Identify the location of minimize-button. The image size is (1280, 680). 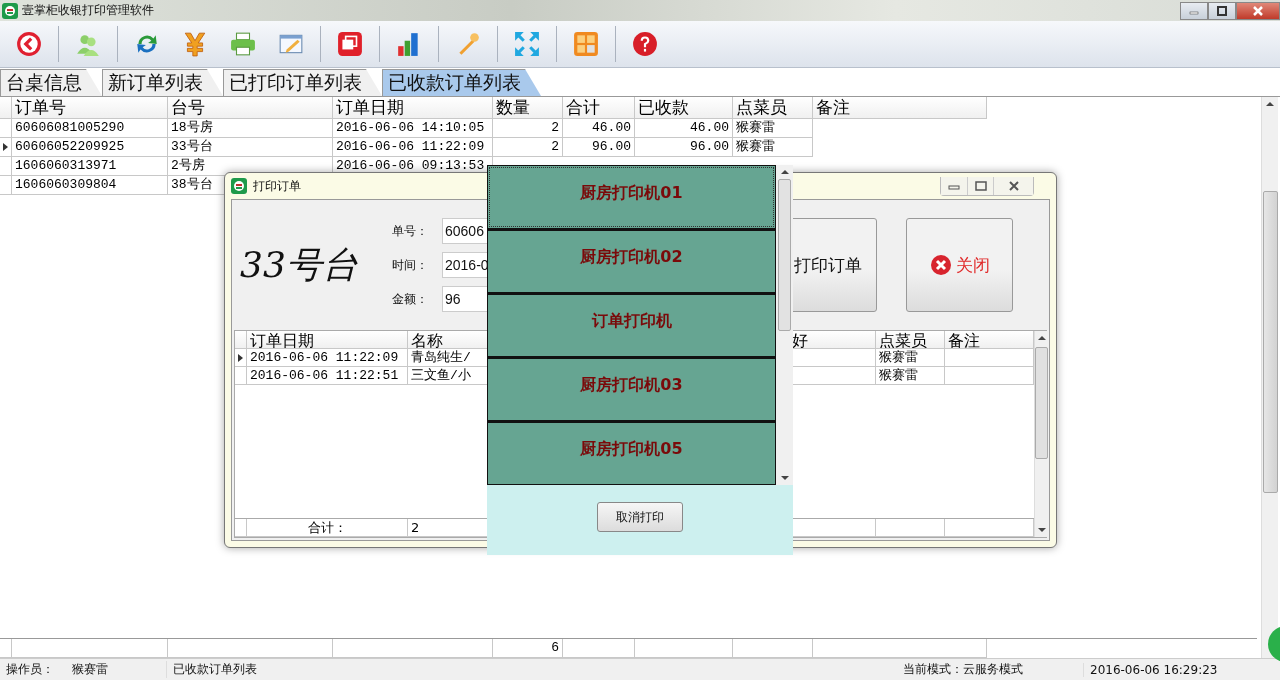
(954, 185).